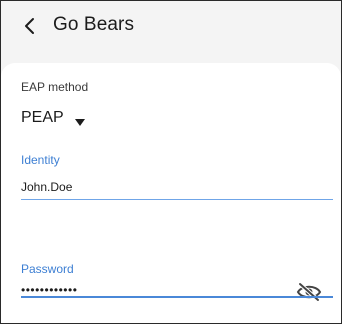  What do you see at coordinates (177, 187) in the screenshot?
I see `identity-input: John.Doe` at bounding box center [177, 187].